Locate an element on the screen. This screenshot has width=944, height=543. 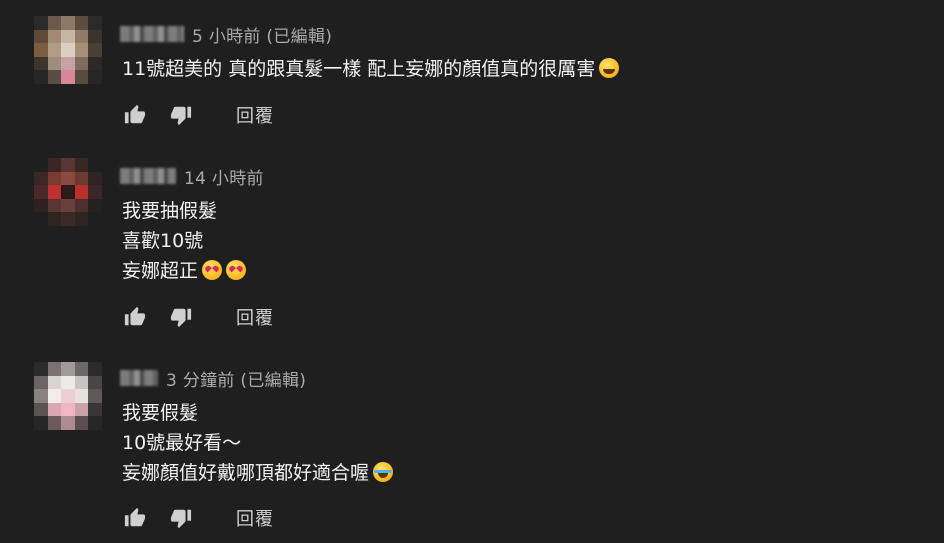
grinning-squinting-face-icon is located at coordinates (609, 68).